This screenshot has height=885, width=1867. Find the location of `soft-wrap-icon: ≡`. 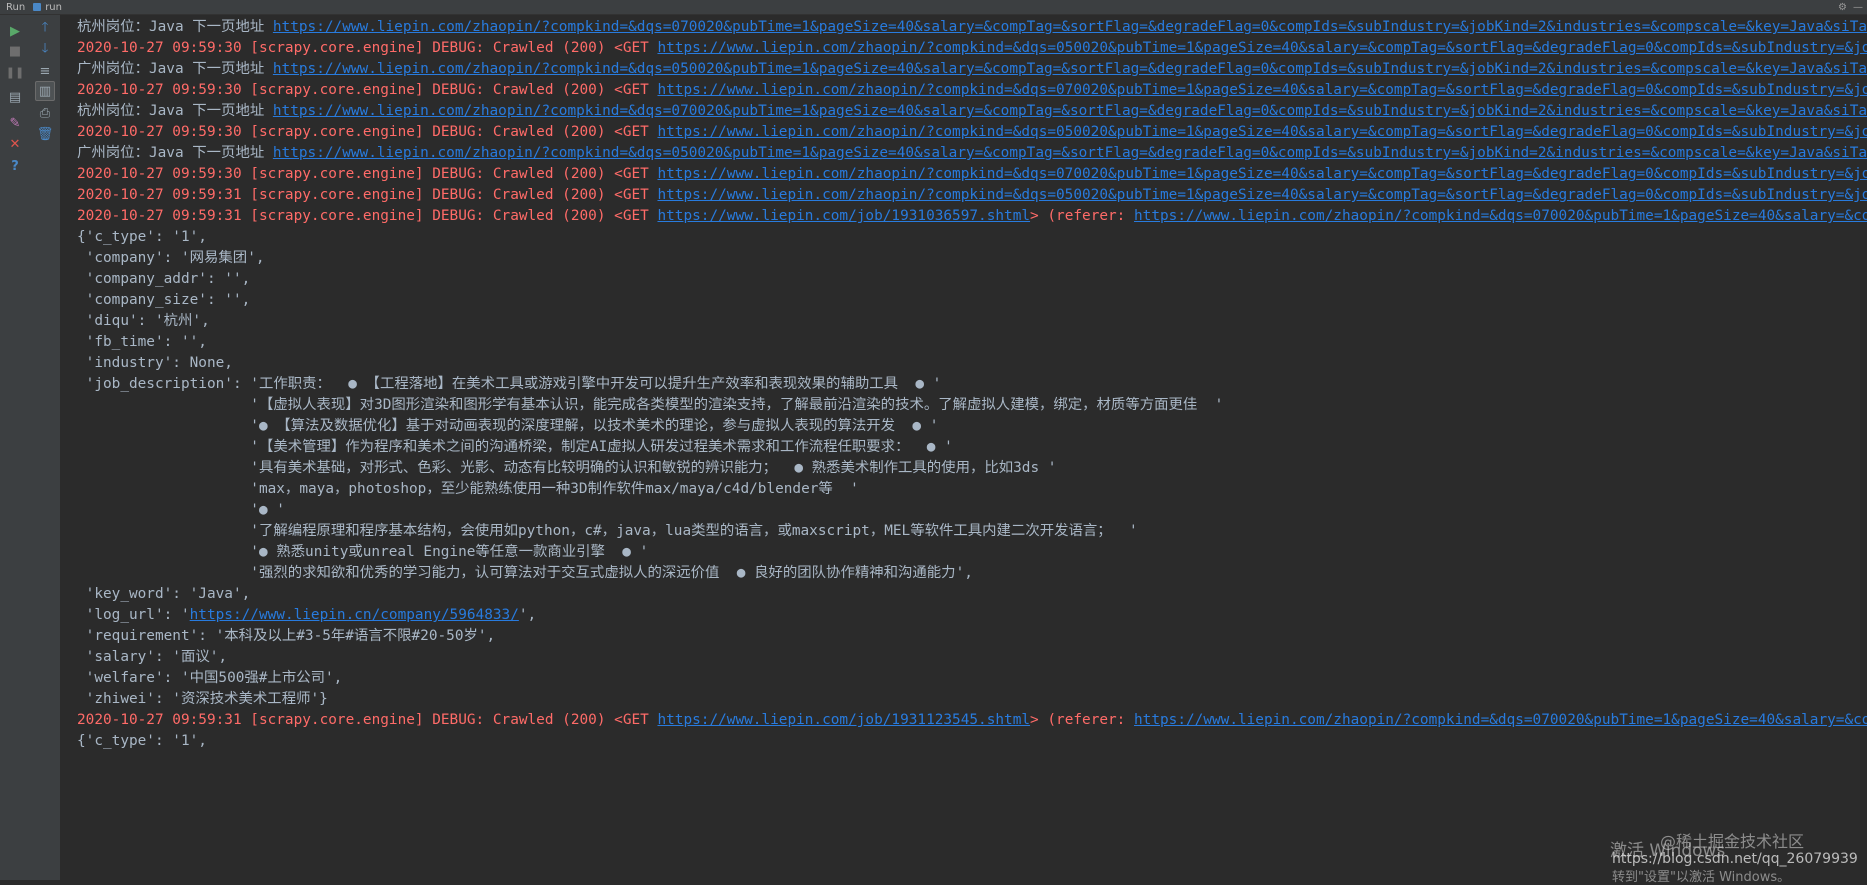

soft-wrap-icon: ≡ is located at coordinates (45, 71).